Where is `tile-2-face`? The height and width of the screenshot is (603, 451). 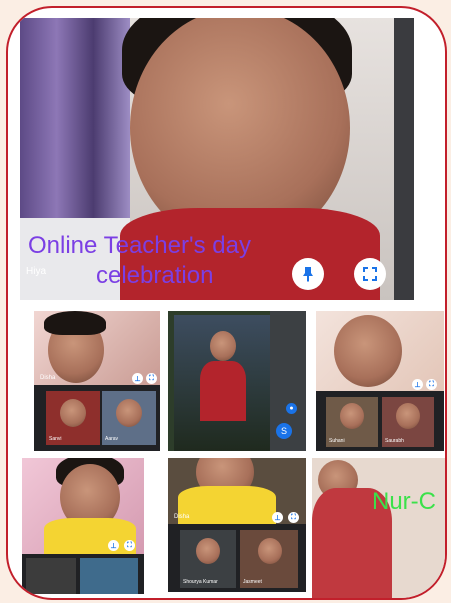 tile-2-face is located at coordinates (223, 346).